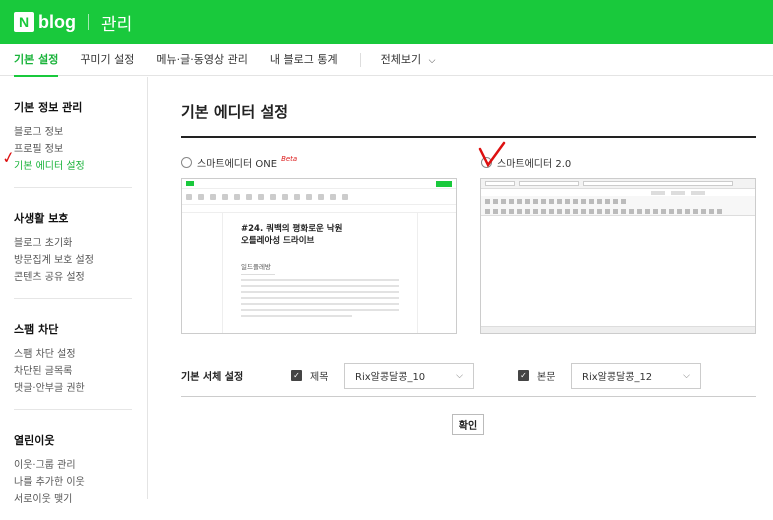  I want to click on title-font-select: Rix알콩달콩_10 ⌵, so click(409, 375).